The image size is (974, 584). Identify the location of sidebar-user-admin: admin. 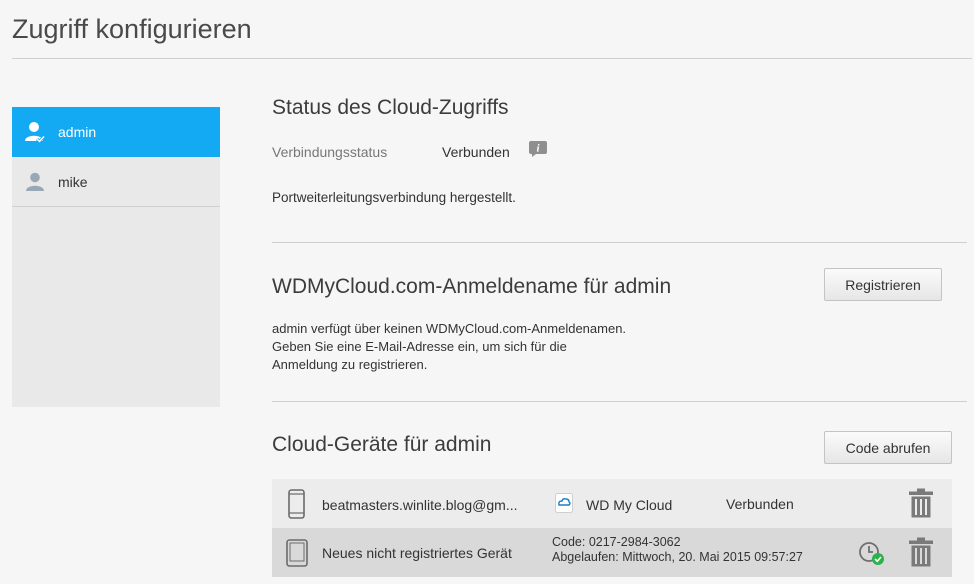
(116, 132).